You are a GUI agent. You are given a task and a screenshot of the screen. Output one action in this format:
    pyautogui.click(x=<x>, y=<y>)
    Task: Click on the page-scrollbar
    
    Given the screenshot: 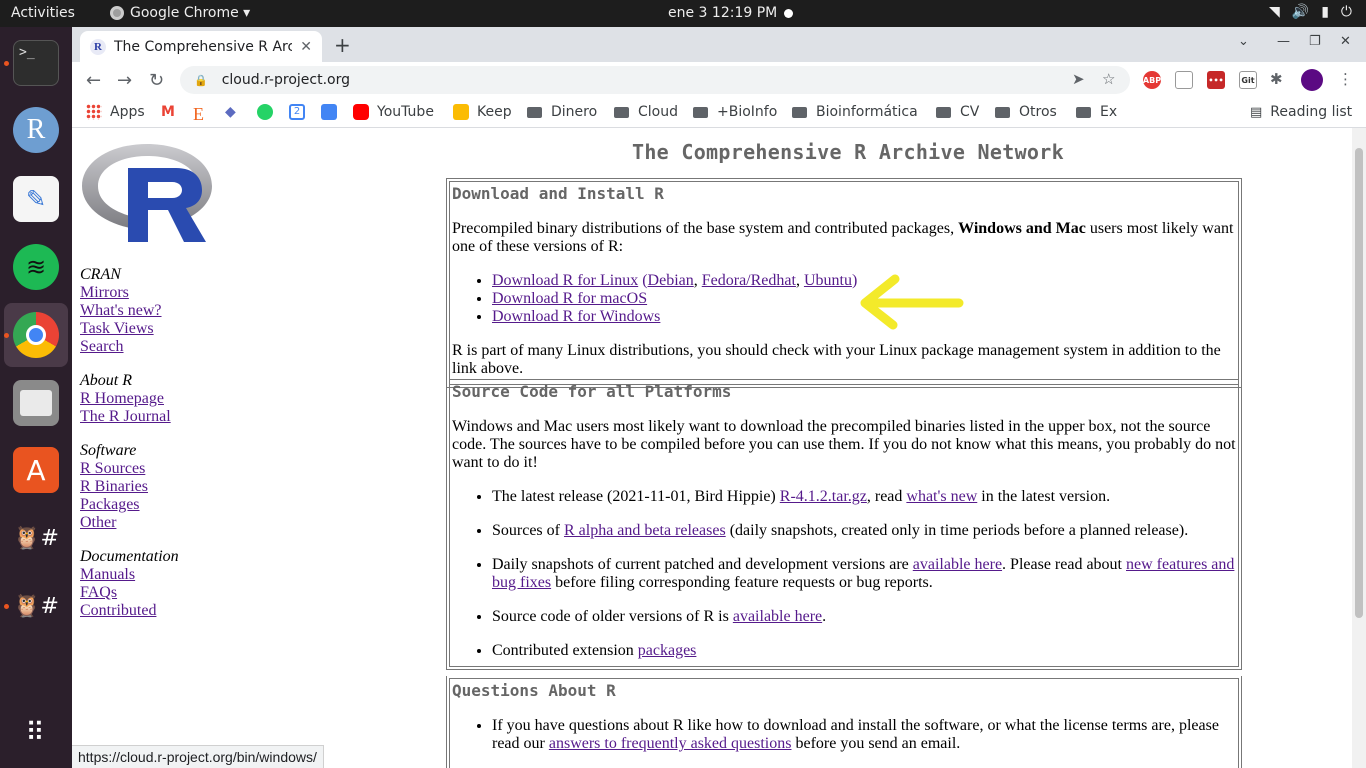 What is the action you would take?
    pyautogui.click(x=1359, y=448)
    